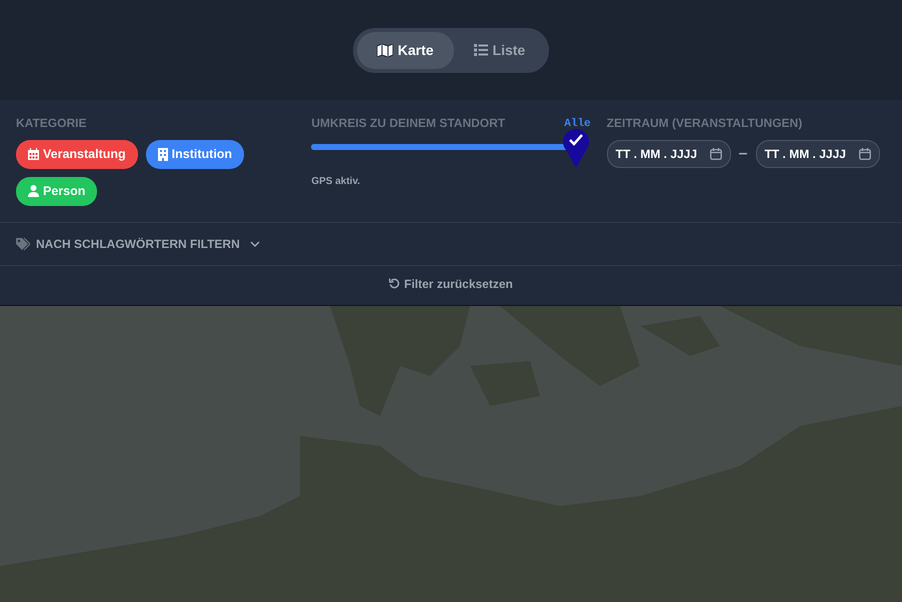 The width and height of the screenshot is (902, 602). I want to click on view-tab: Karte, so click(405, 50).